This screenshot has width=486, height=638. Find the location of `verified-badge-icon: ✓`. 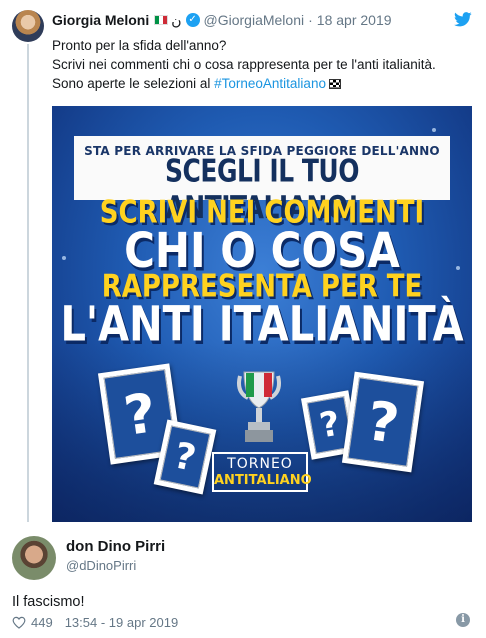

verified-badge-icon: ✓ is located at coordinates (192, 20).